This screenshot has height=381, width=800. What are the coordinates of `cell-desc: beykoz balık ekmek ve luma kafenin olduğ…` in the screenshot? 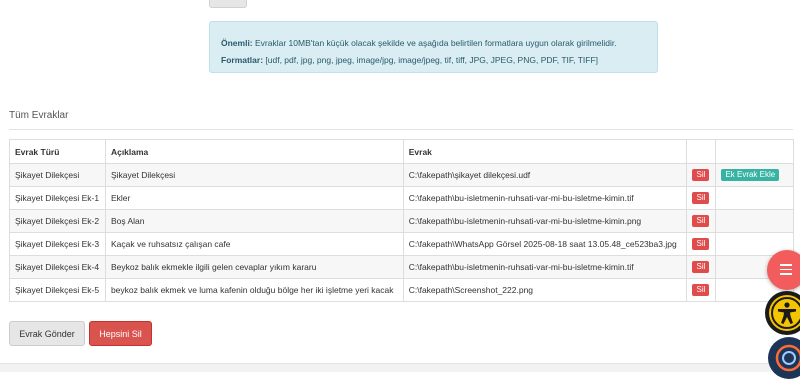 It's located at (254, 290).